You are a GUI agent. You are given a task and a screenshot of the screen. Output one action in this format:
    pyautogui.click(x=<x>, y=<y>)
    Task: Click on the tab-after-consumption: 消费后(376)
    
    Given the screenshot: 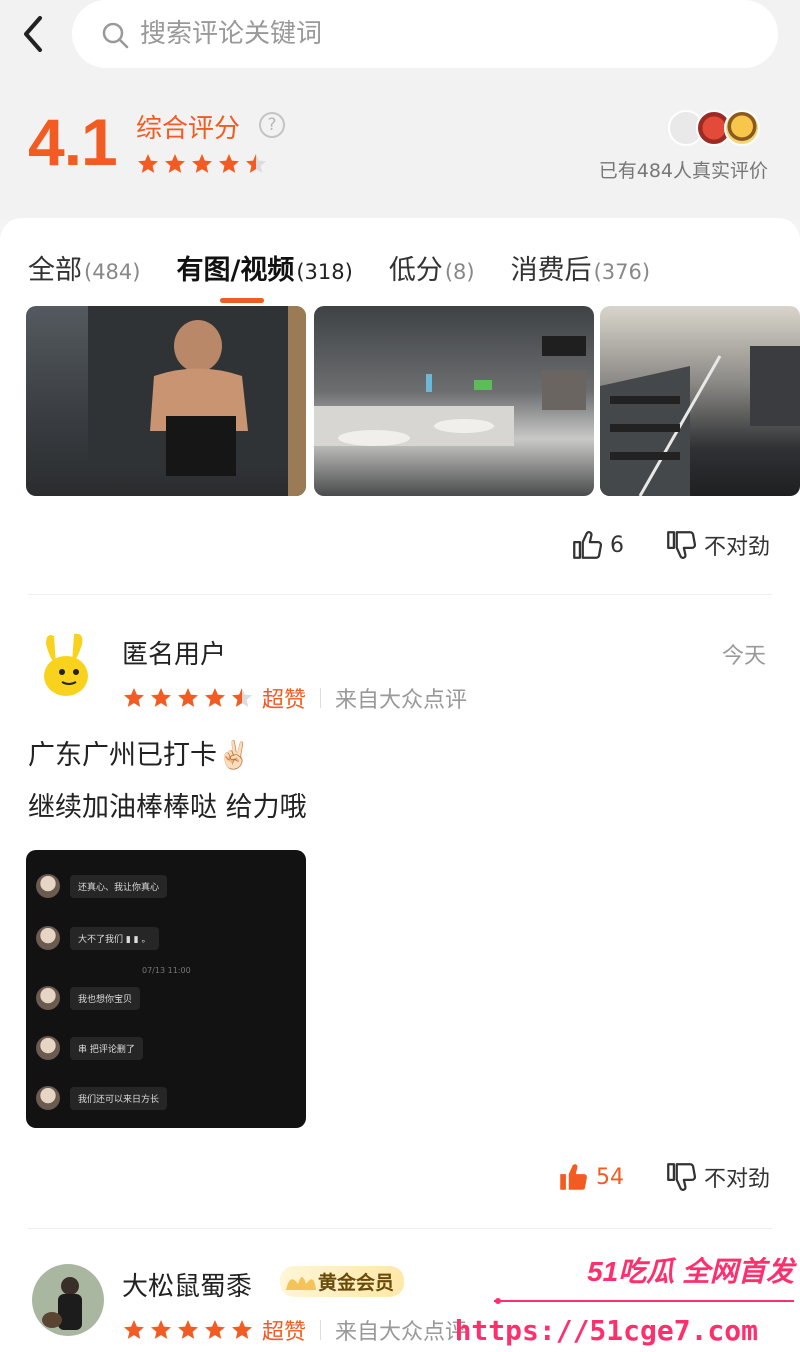 What is the action you would take?
    pyautogui.click(x=580, y=267)
    